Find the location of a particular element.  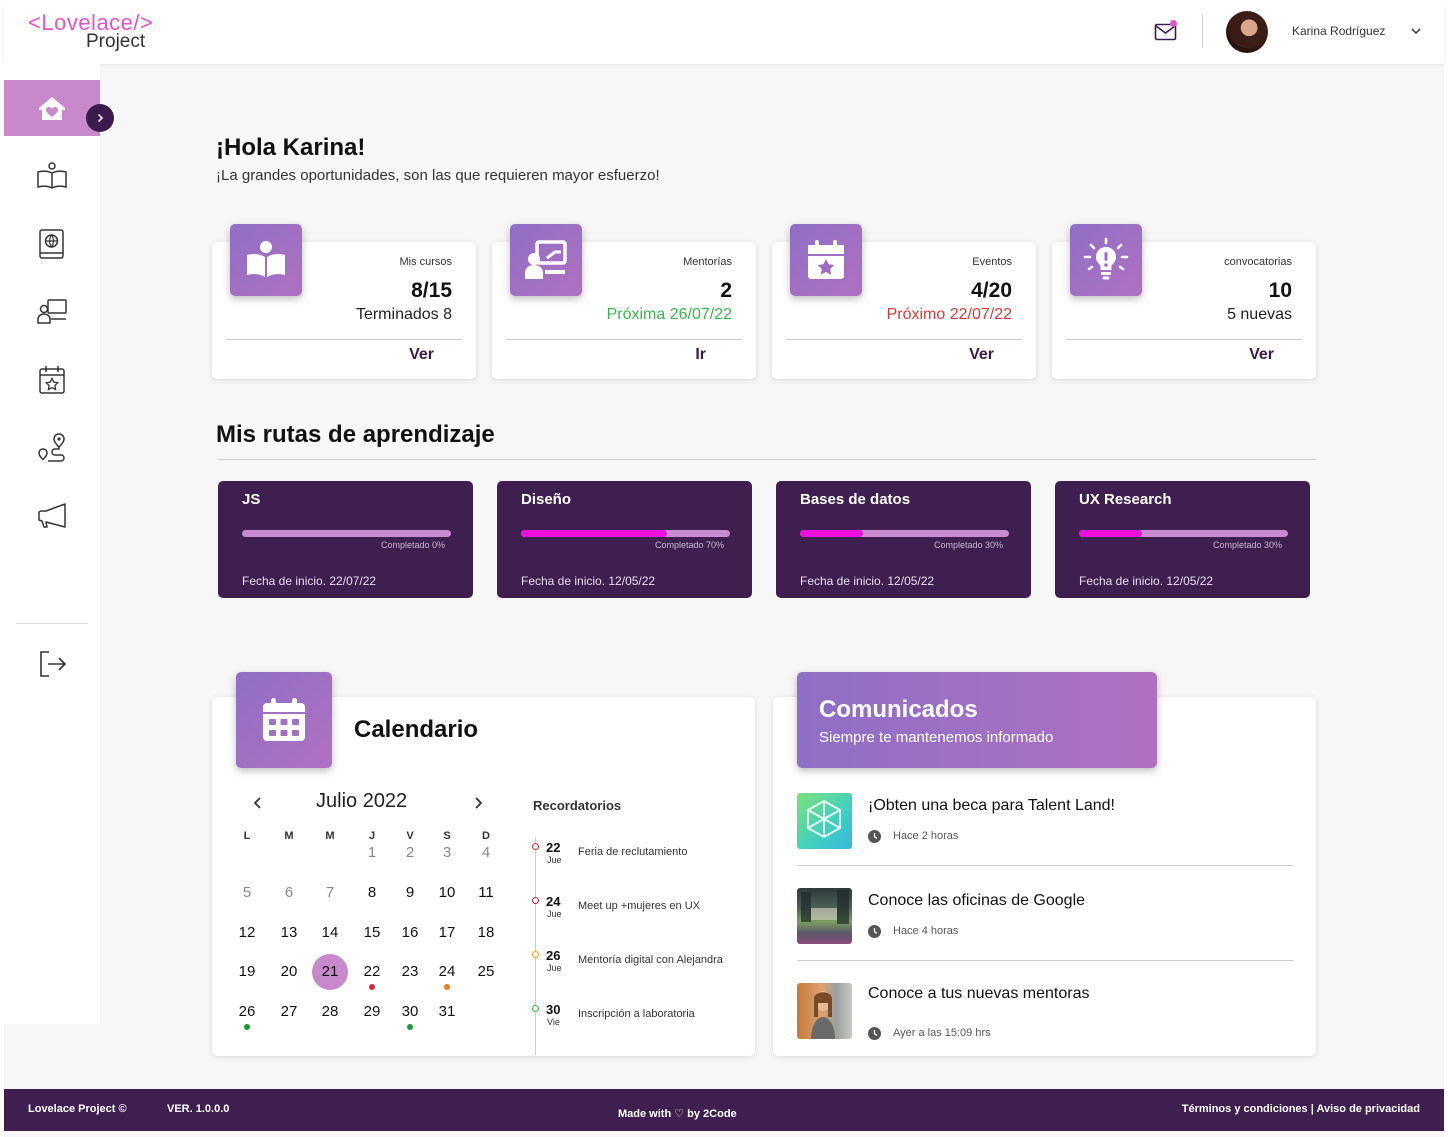

calendar-event-dot is located at coordinates (447, 987).